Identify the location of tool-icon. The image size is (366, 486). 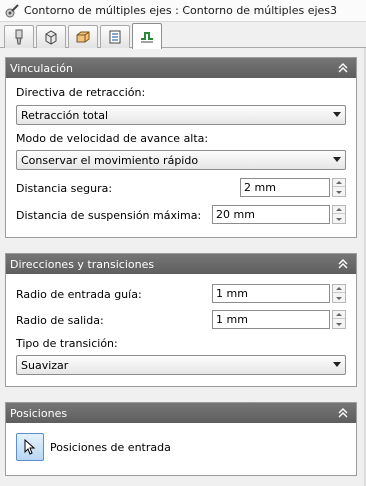
(19, 37).